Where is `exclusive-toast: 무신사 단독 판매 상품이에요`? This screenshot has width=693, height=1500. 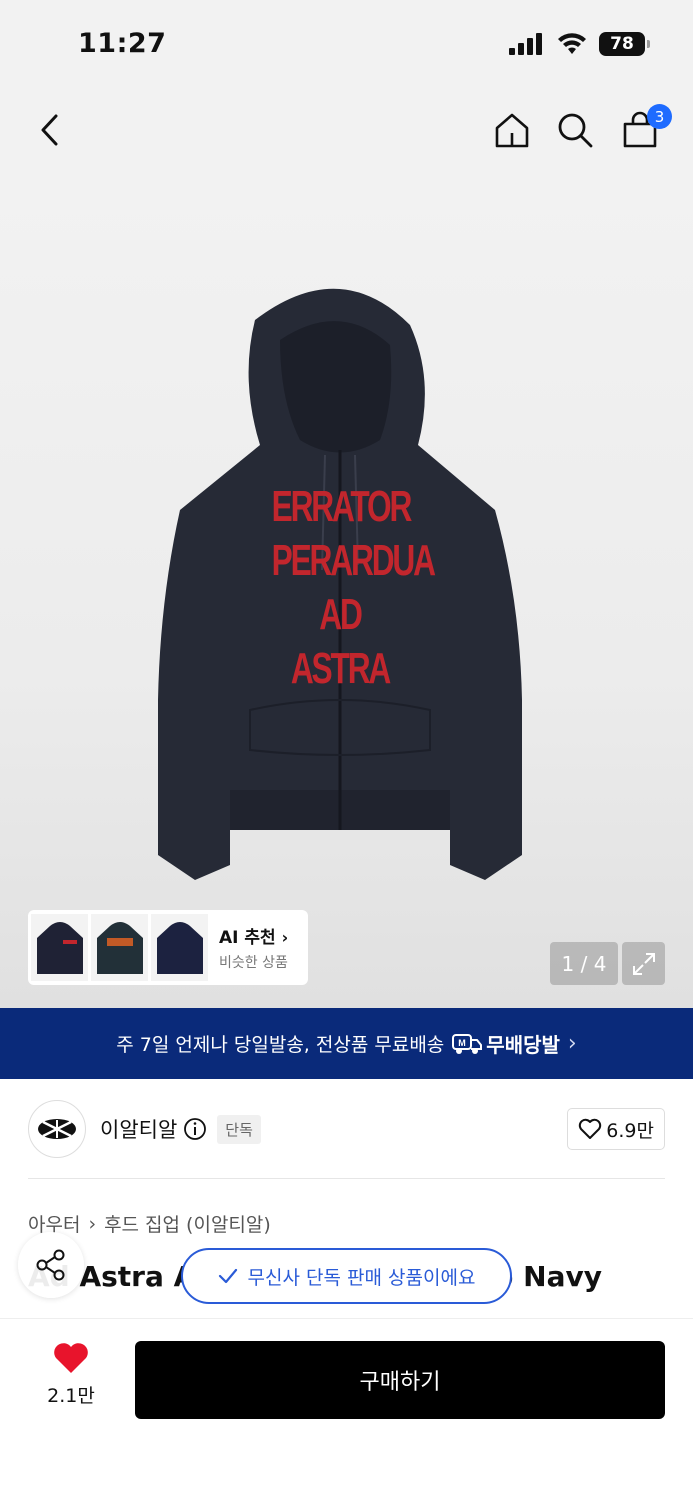
exclusive-toast: 무신사 단독 판매 상품이에요 is located at coordinates (346, 1276).